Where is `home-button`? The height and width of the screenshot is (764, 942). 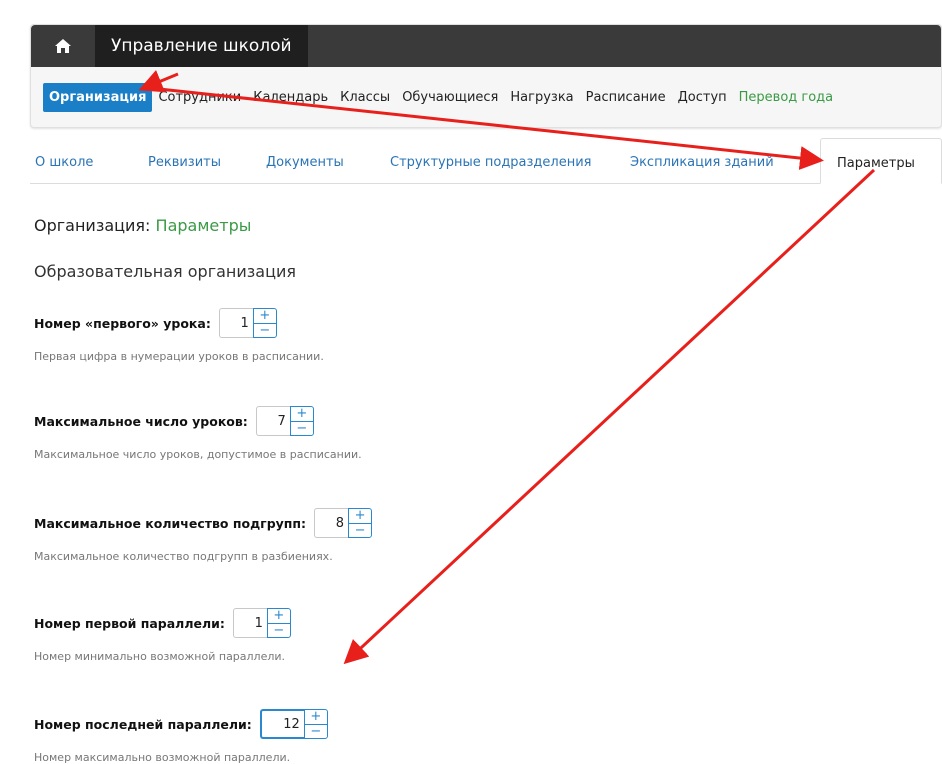
home-button is located at coordinates (63, 46).